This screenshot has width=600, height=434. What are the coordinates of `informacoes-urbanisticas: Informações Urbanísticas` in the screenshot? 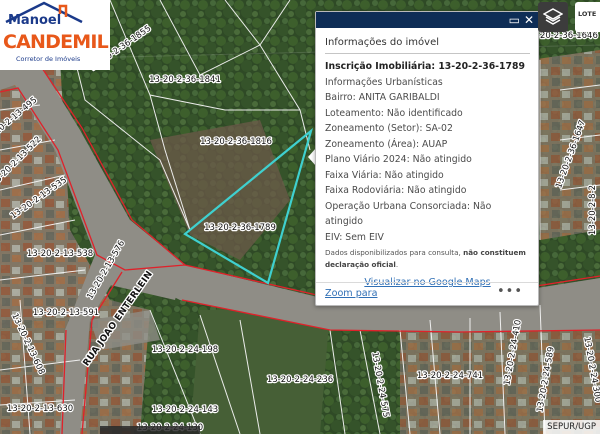 It's located at (384, 82).